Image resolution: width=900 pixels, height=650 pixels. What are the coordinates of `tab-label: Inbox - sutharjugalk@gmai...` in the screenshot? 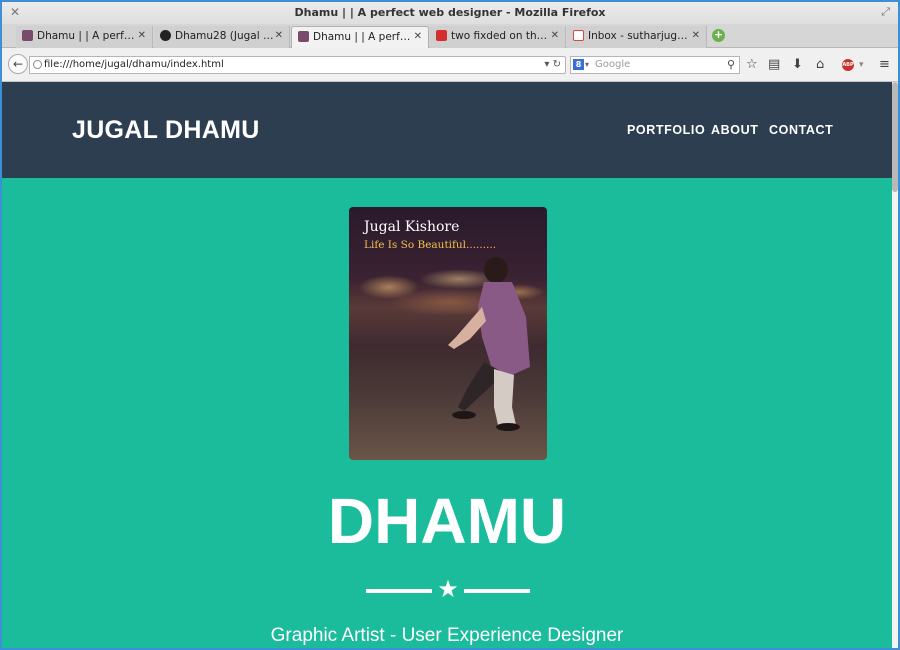 It's located at (638, 36).